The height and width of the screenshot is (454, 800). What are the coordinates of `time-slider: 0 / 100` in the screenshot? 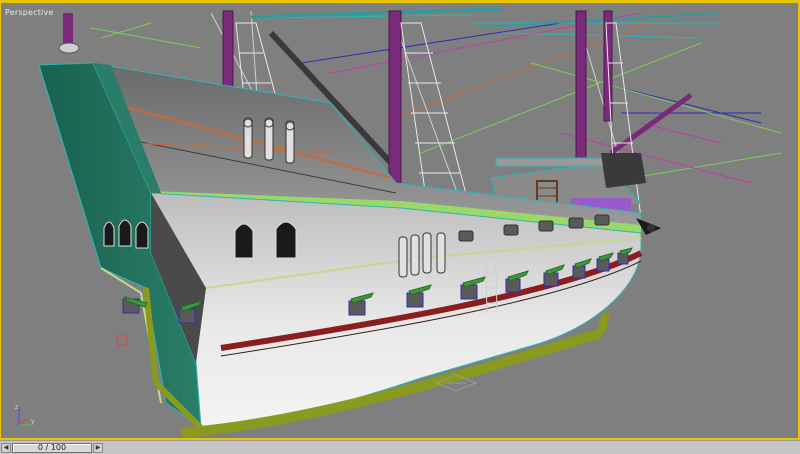 It's located at (52, 448).